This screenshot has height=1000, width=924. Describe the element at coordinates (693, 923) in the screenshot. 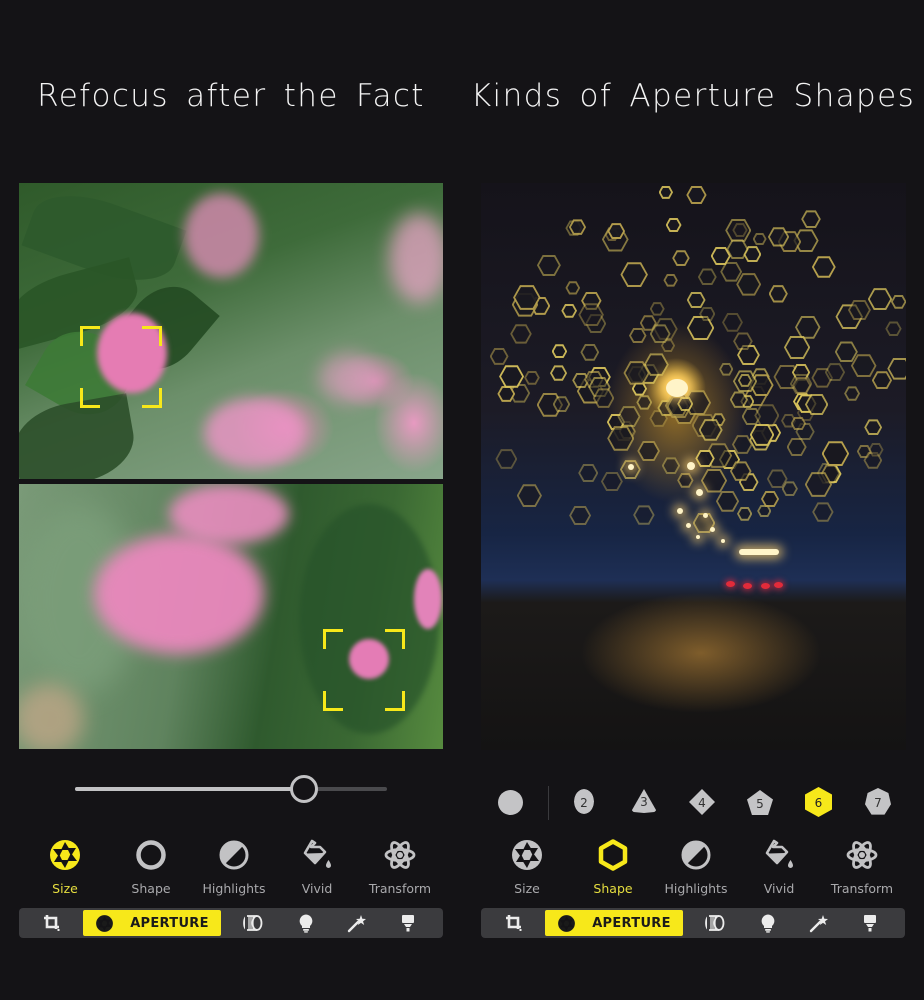

I see `bottom-toolbar: APERTURE` at that location.